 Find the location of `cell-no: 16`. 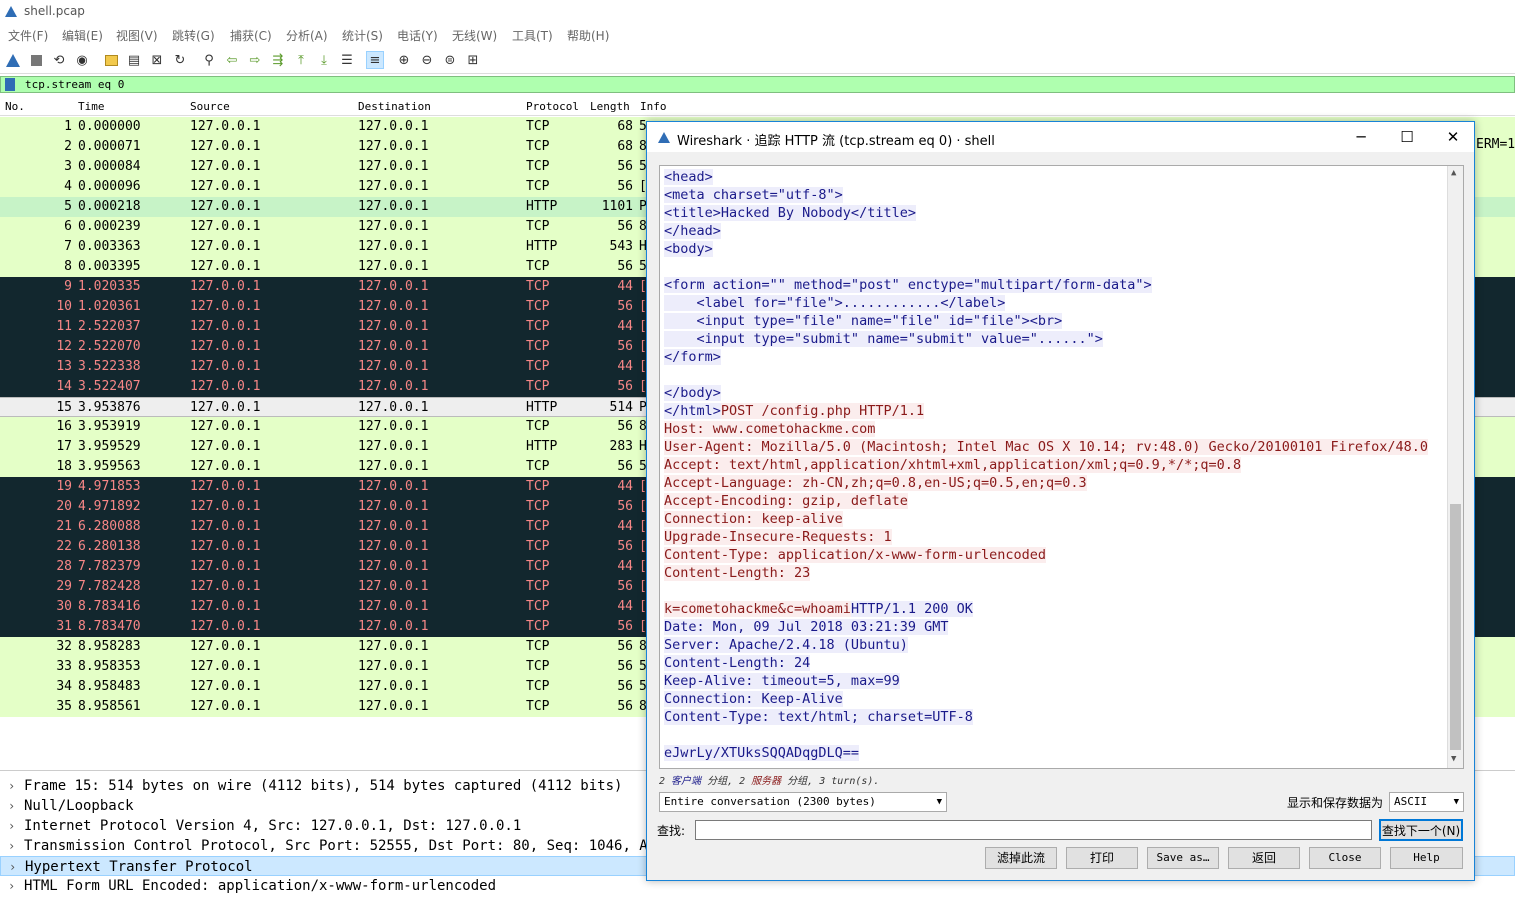

cell-no: 16 is located at coordinates (64, 426).